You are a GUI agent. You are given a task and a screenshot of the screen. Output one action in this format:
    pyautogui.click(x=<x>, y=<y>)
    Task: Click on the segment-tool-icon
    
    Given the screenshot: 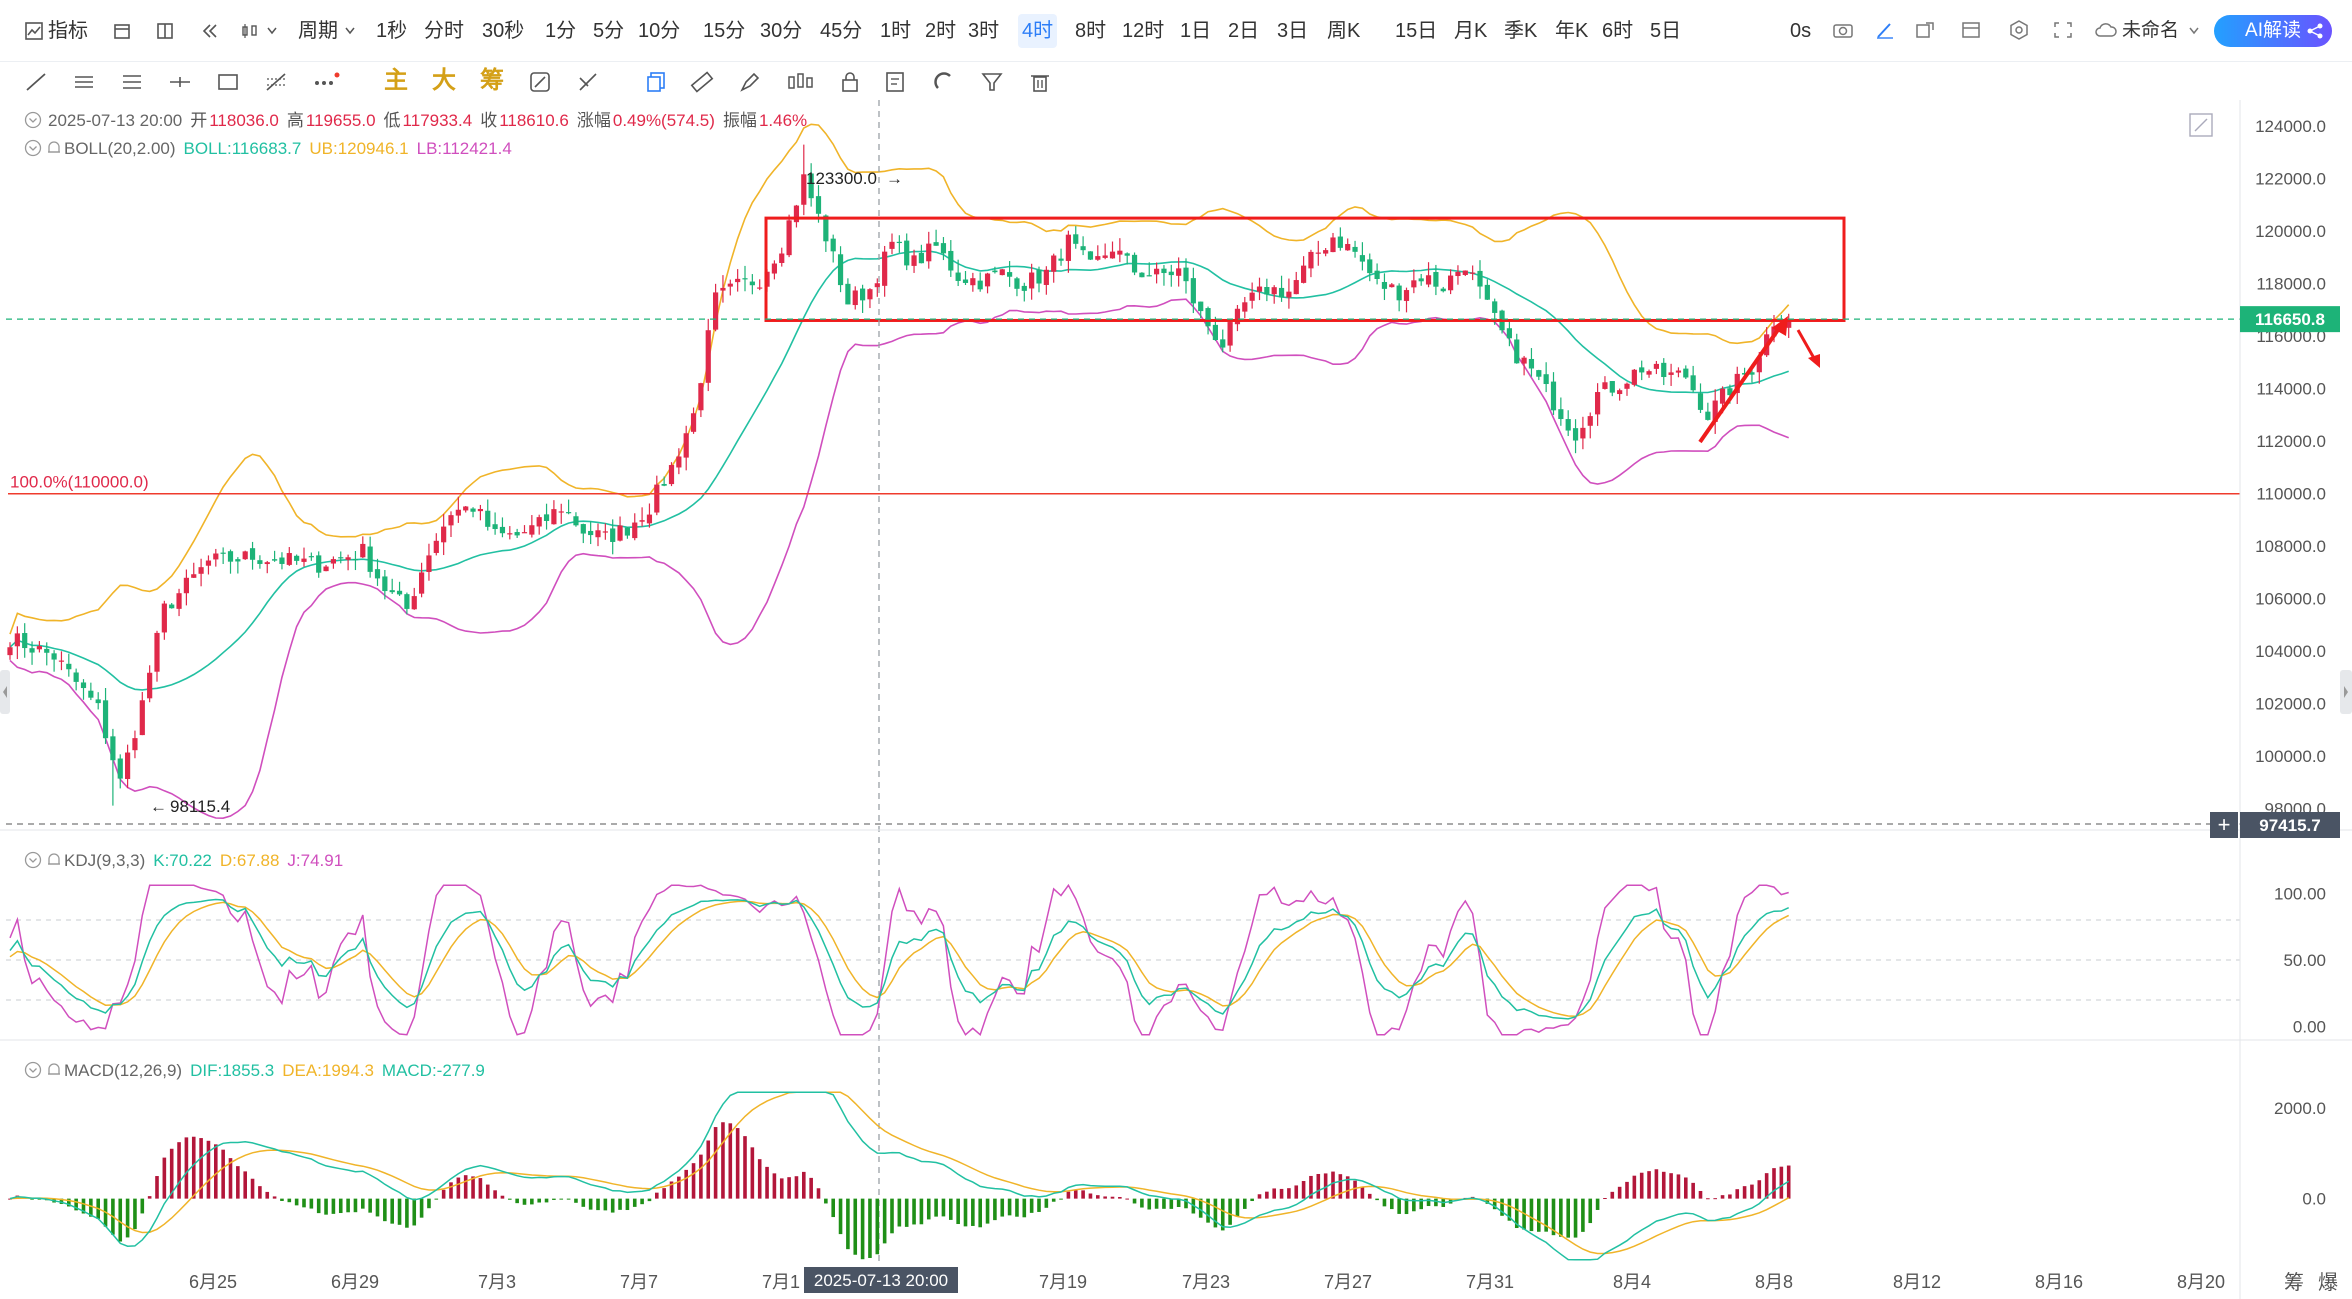 What is the action you would take?
    pyautogui.click(x=180, y=82)
    